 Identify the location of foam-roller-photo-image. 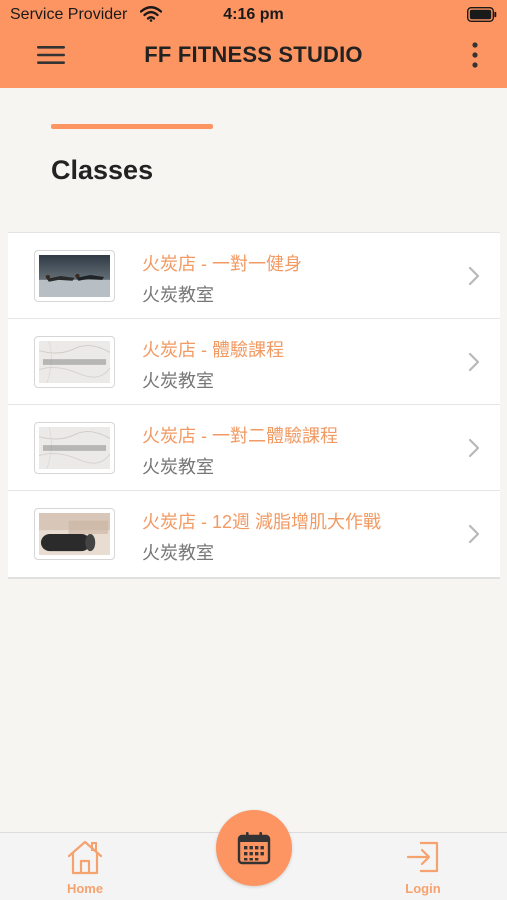
(74, 534).